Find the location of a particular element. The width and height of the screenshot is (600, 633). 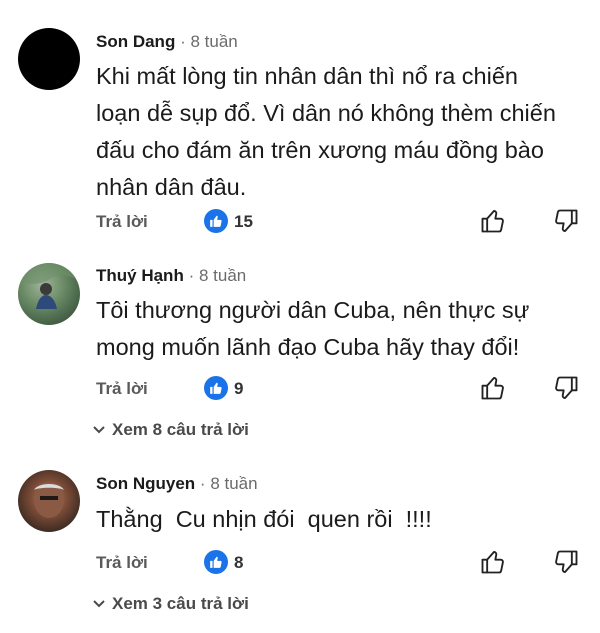

comment-actions: Trả lời 9 is located at coordinates (348, 390).